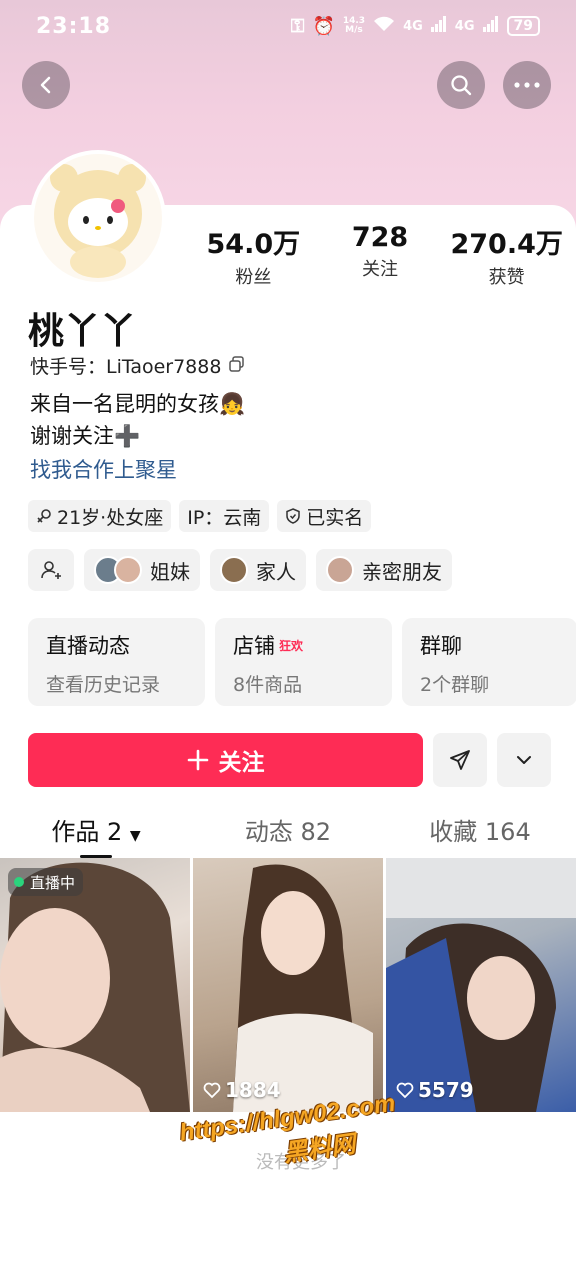  I want to click on message-button, so click(460, 760).